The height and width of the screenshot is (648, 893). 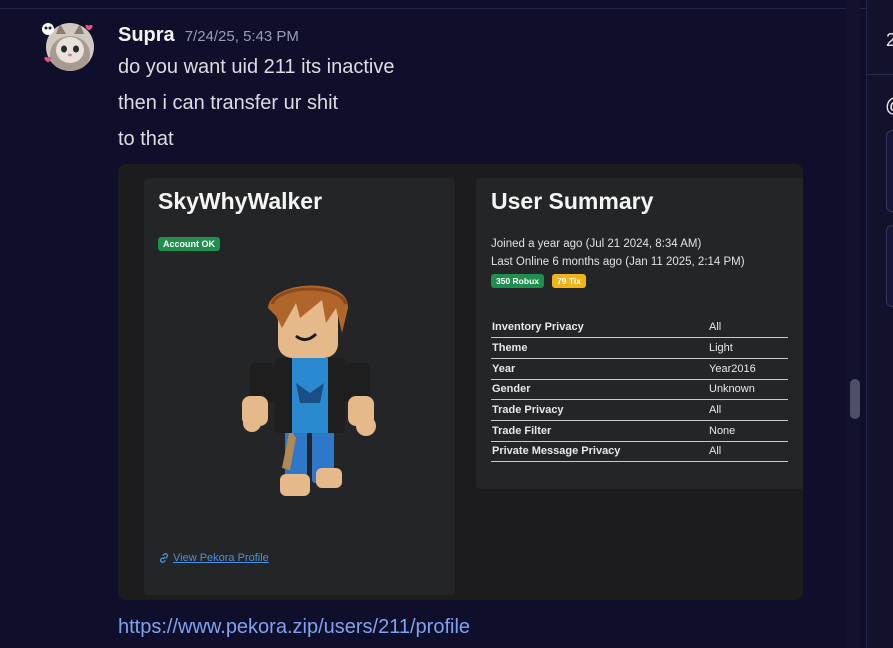 What do you see at coordinates (748, 348) in the screenshot?
I see `property-value: Light` at bounding box center [748, 348].